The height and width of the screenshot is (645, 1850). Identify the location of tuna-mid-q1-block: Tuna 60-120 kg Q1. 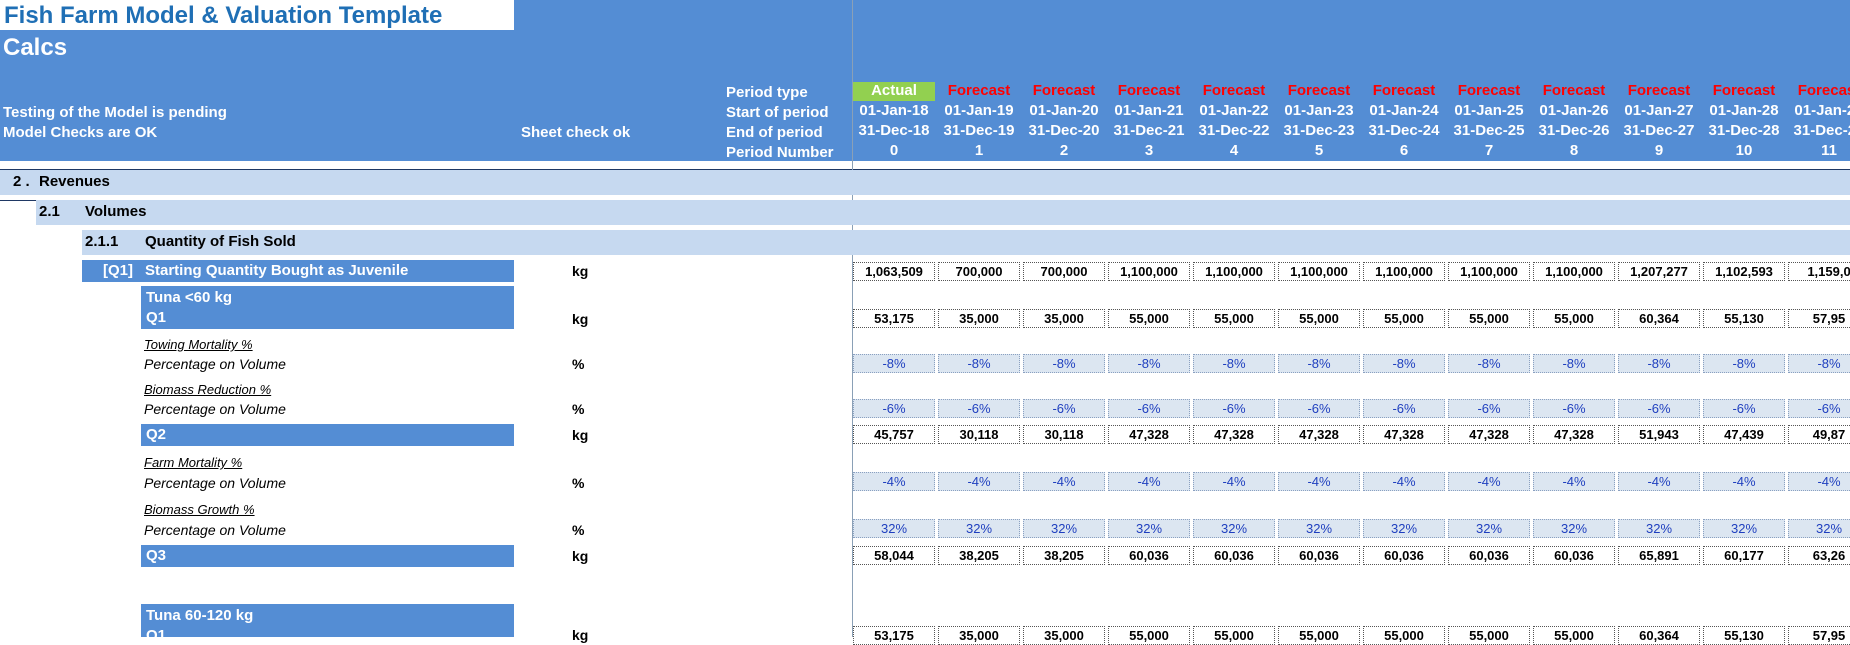
(327, 620).